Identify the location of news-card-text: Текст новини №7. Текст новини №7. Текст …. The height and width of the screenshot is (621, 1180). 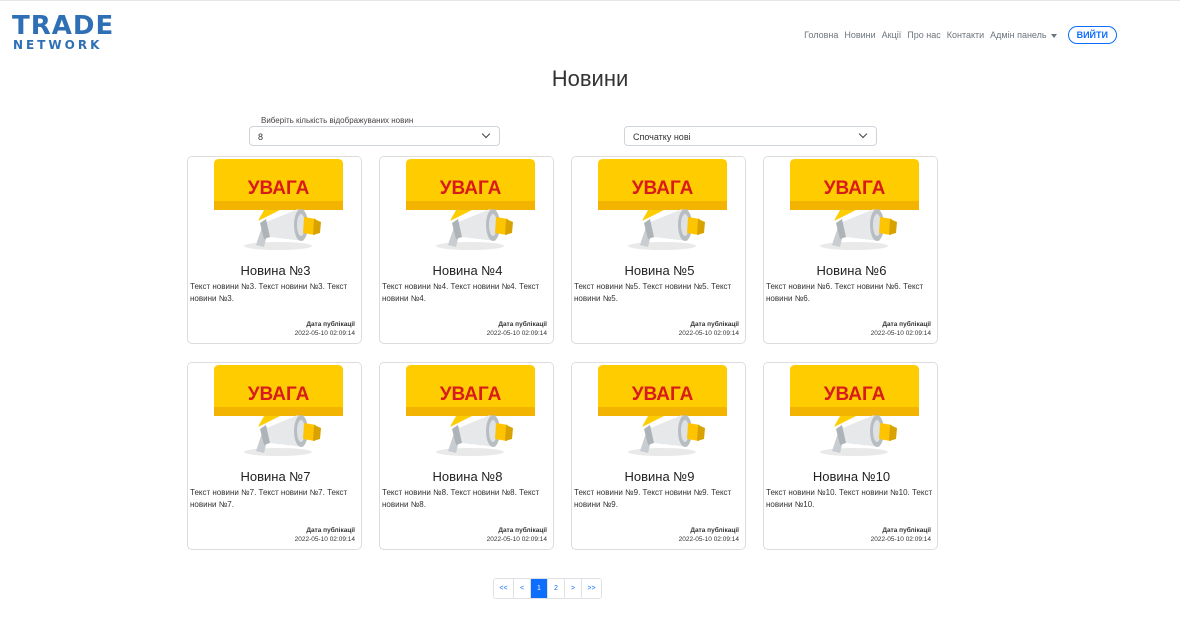
(269, 498).